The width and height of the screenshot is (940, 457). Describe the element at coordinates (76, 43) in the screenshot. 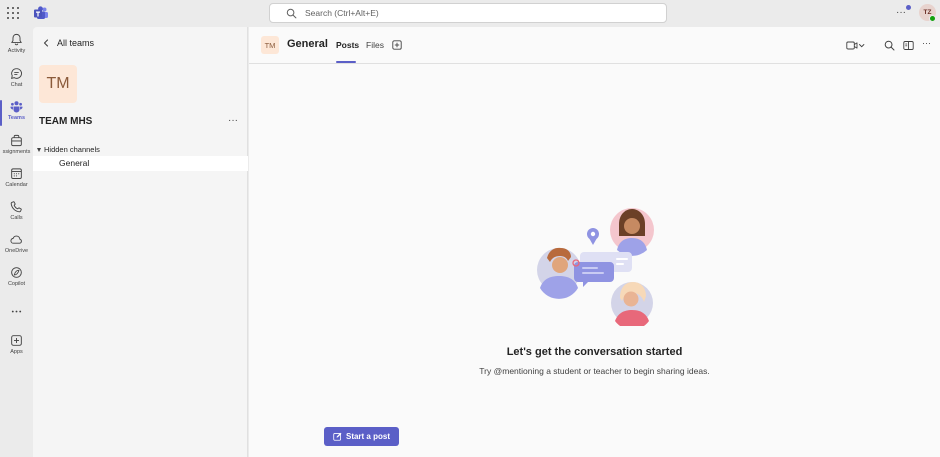

I see `back-label: All teams` at that location.